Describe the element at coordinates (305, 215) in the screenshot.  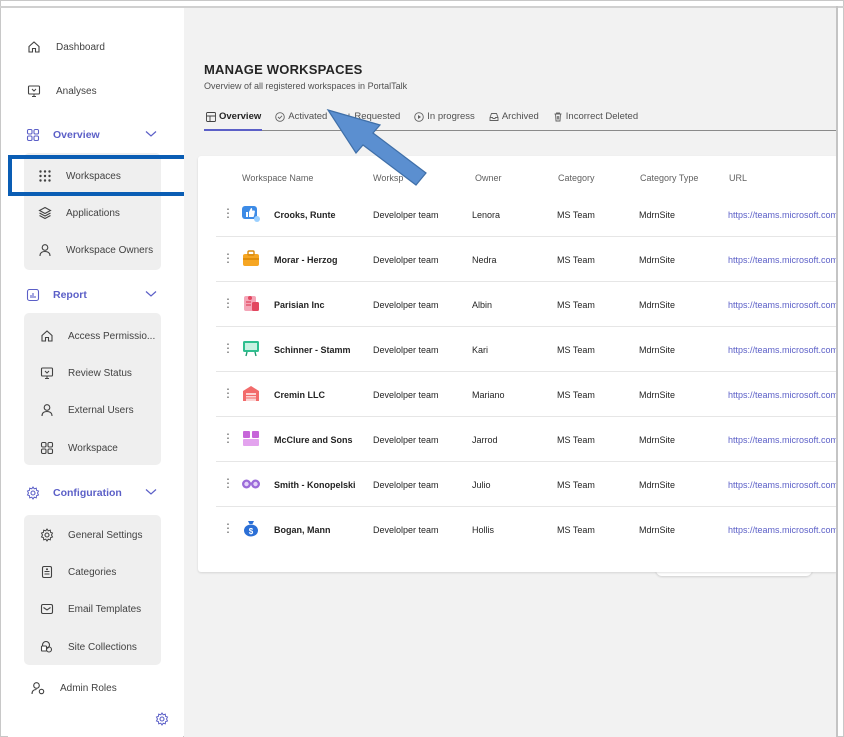
I see `workspace-name: Crooks, Runte` at that location.